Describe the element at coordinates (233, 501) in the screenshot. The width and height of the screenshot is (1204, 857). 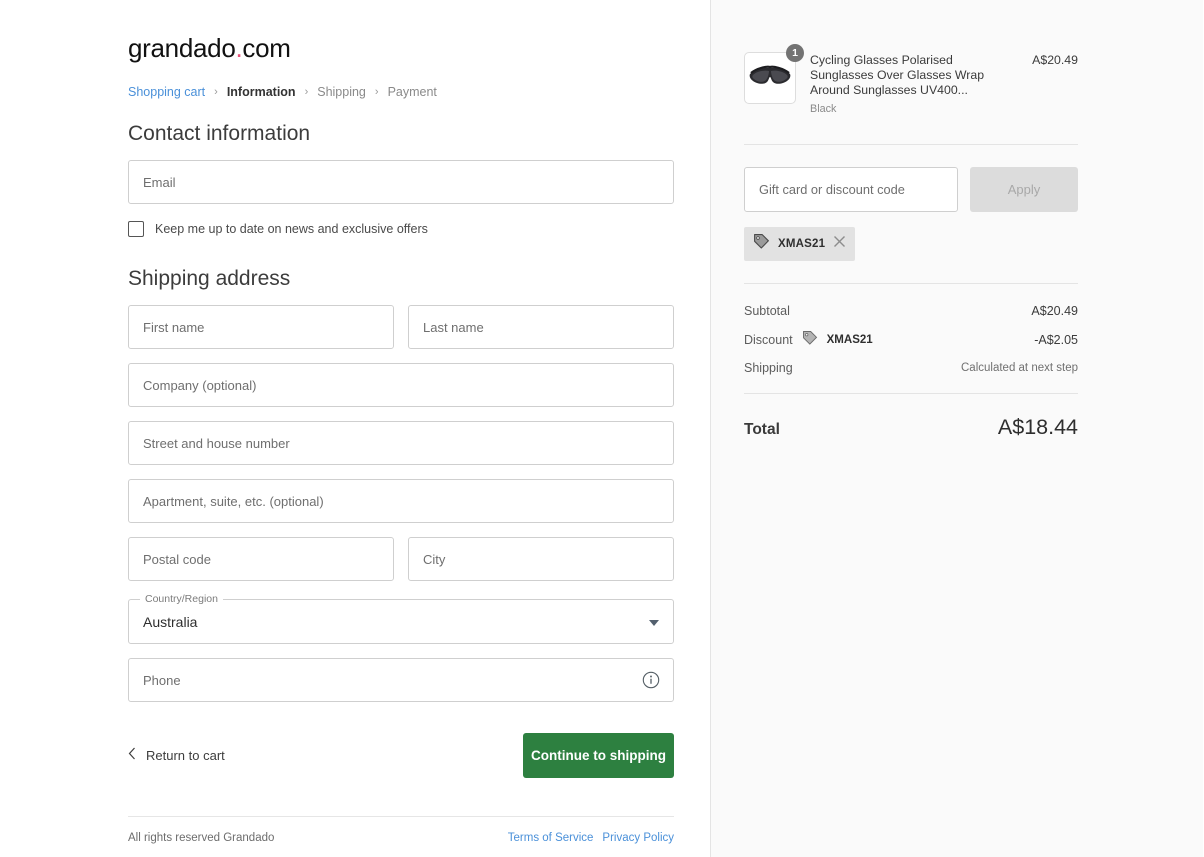
I see `apartment-placeholder: Apartment, suite, etc. (optional)` at that location.